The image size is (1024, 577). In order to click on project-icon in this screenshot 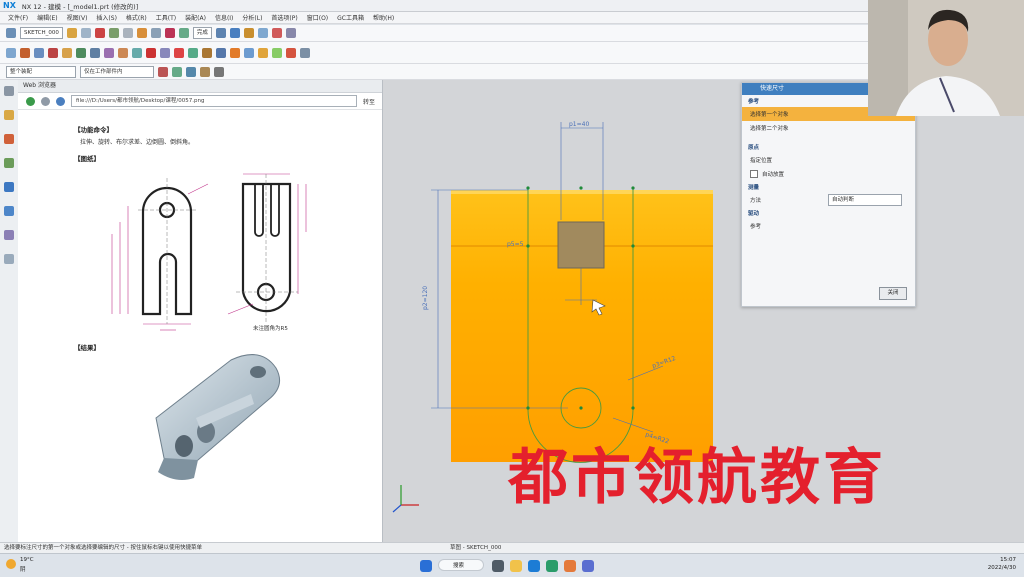, I will do `click(221, 52)`.